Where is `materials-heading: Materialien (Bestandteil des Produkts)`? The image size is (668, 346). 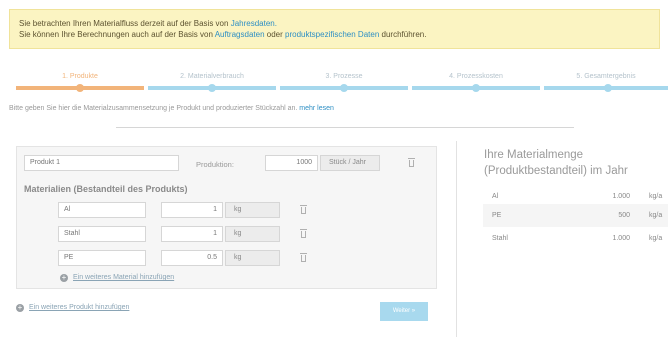 materials-heading: Materialien (Bestandteil des Produkts) is located at coordinates (106, 189).